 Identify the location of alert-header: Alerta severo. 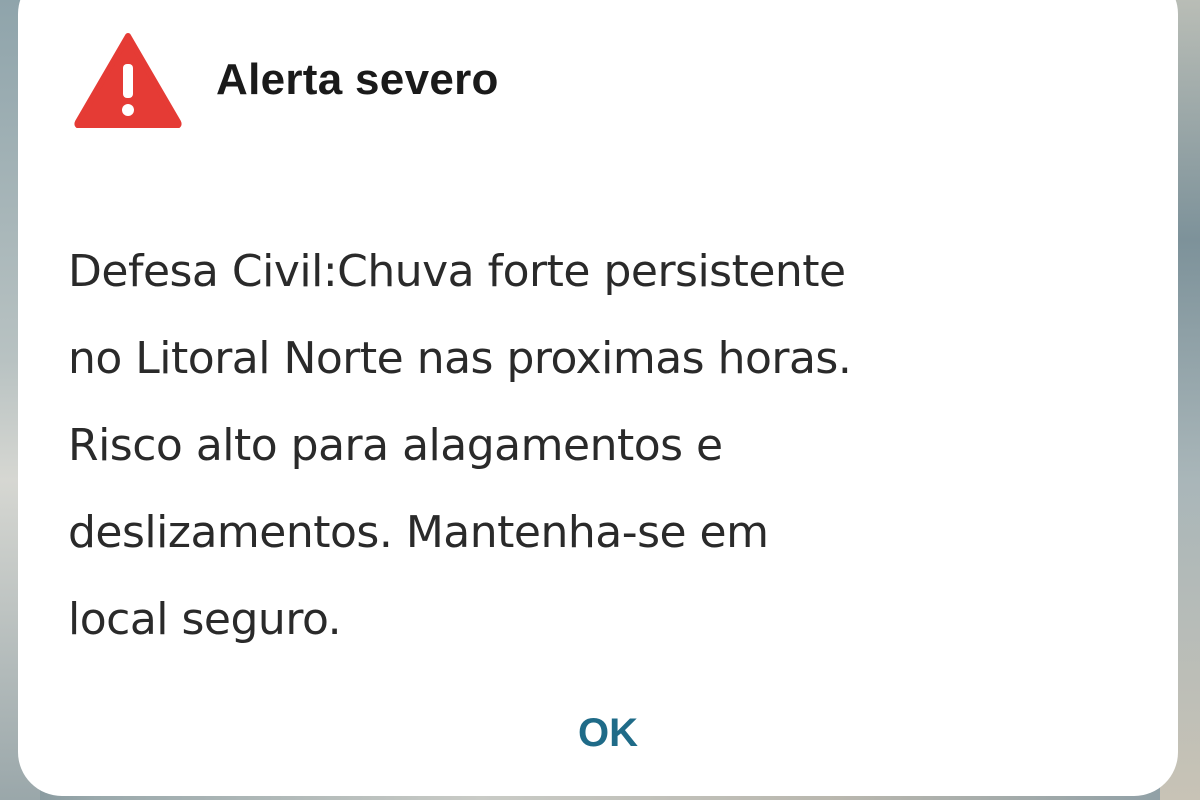
(286, 80).